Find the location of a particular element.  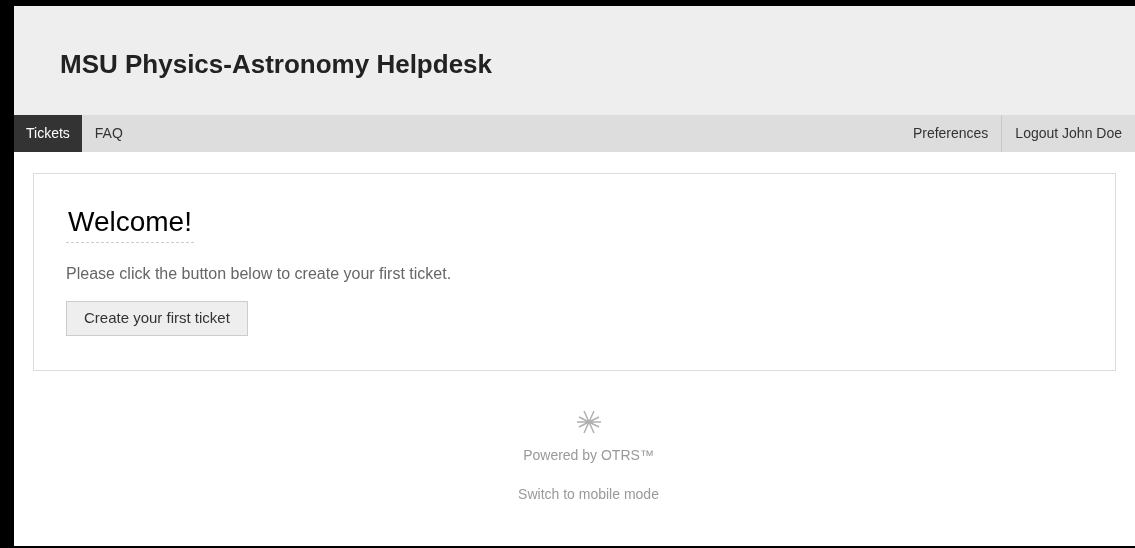

site-title: MSU Physics-Astronomy Helpdesk is located at coordinates (276, 64).